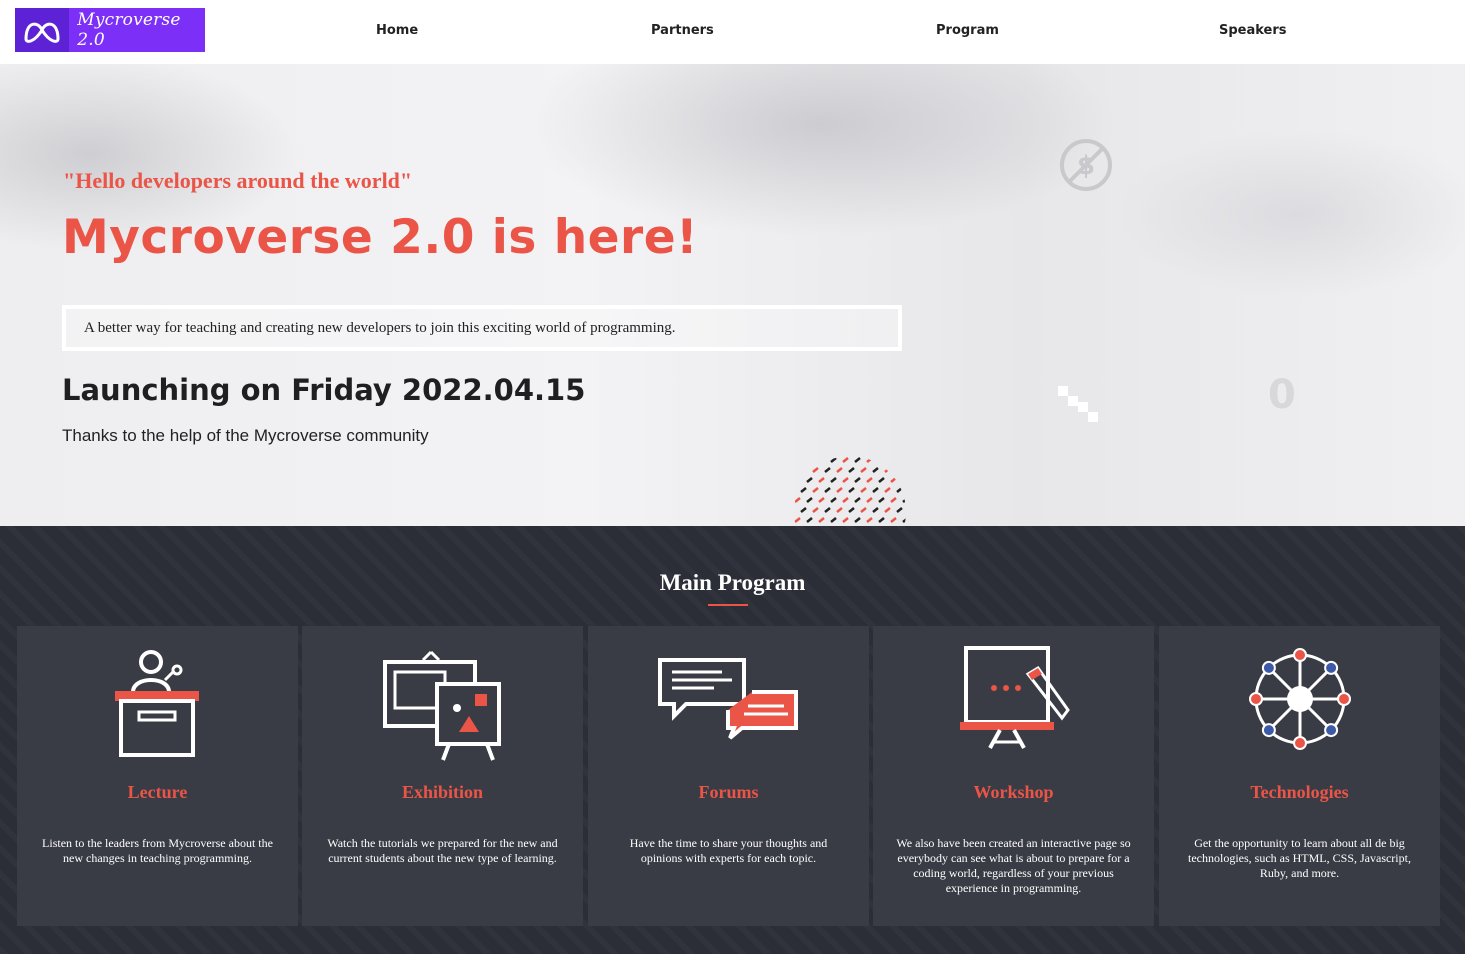 This screenshot has height=954, width=1465. Describe the element at coordinates (1013, 792) in the screenshot. I see `card-title: Workshop` at that location.